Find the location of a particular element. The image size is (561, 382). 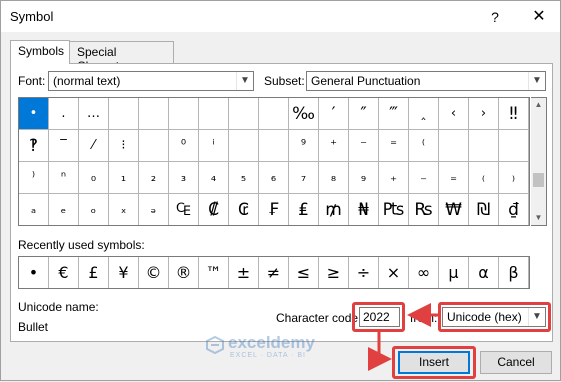

tab-symbols: Symbols is located at coordinates (40, 52).